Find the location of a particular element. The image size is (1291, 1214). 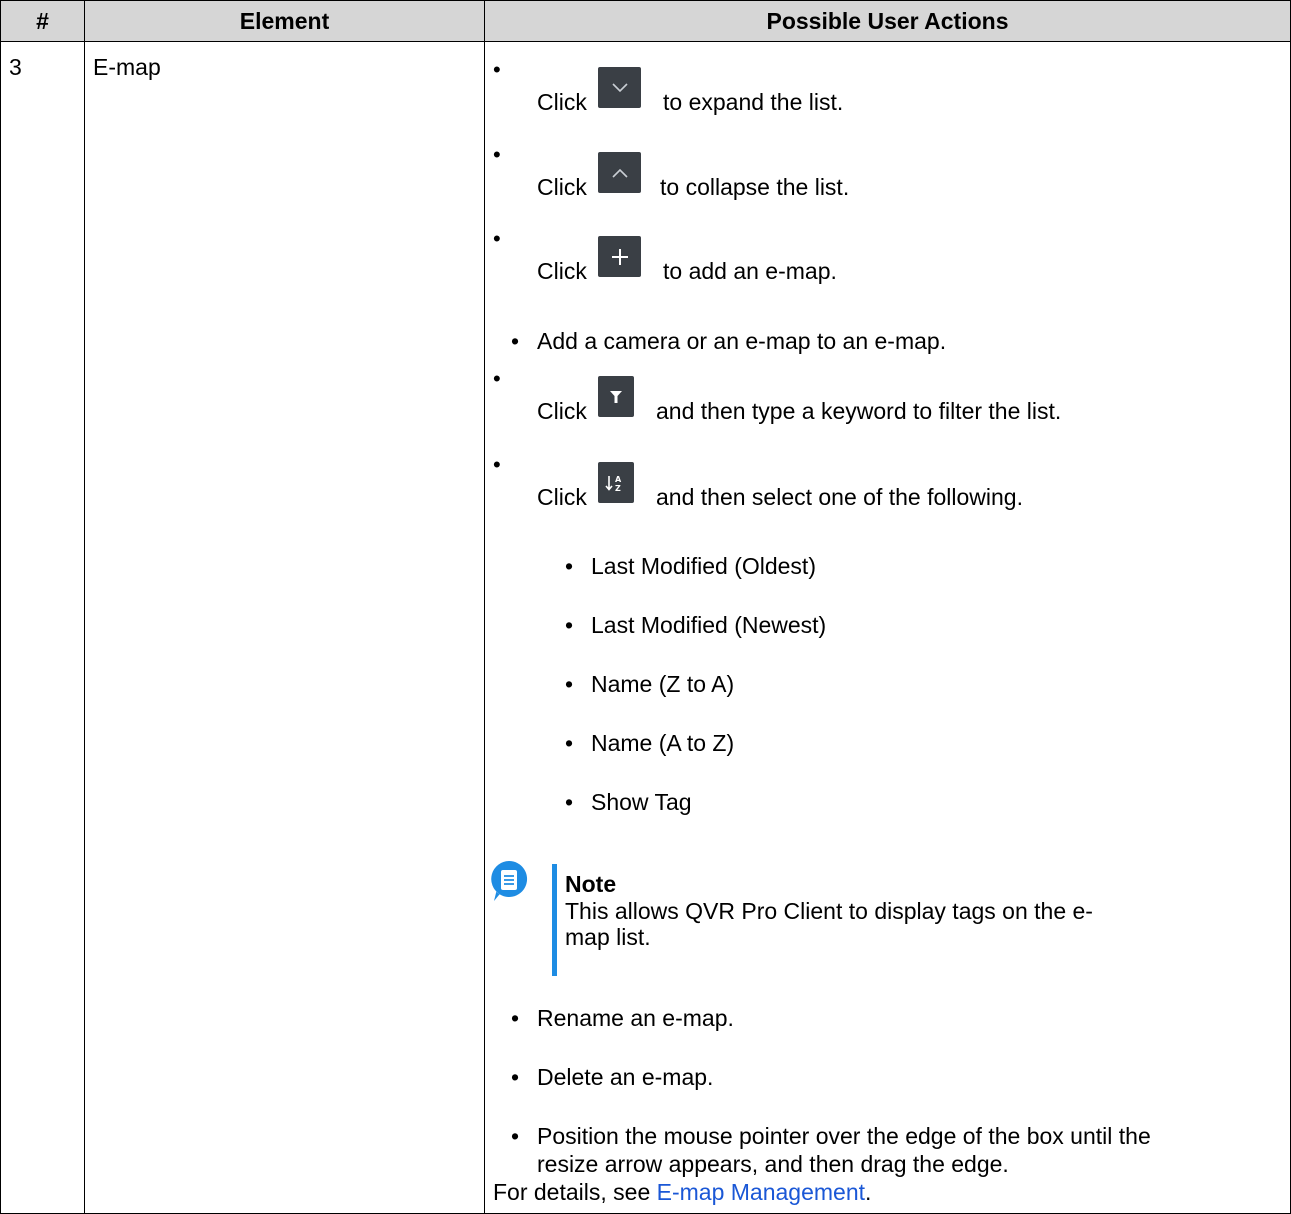

sort-option-label: Last Modified (Newest) is located at coordinates (709, 625).